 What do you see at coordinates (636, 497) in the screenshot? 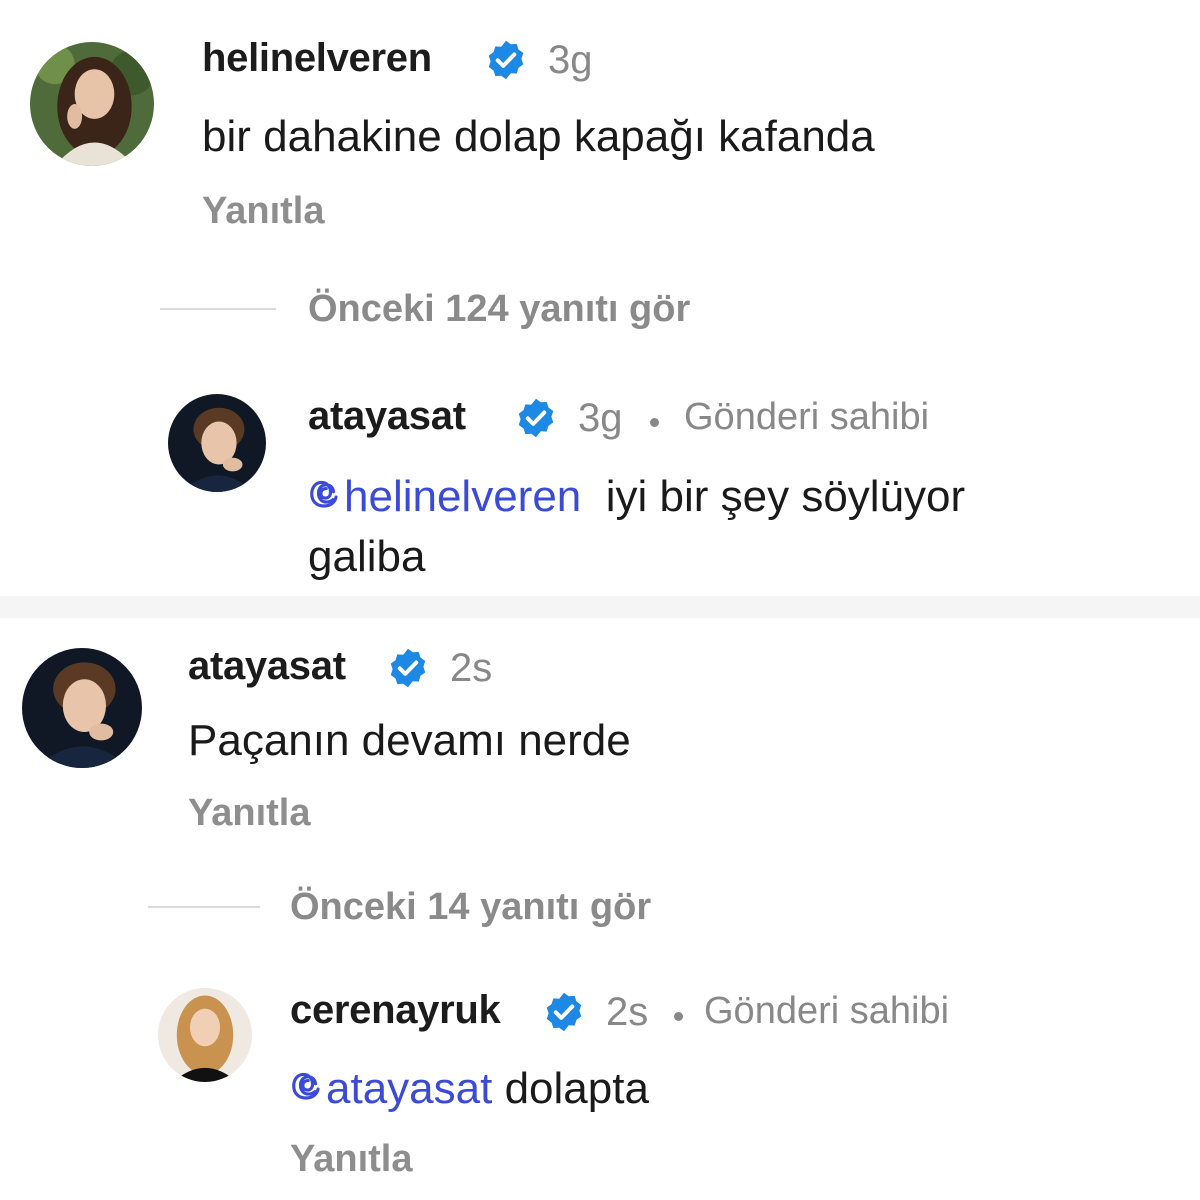
I see `reply-text: helinelveren iyi bir şey söylüyor` at bounding box center [636, 497].